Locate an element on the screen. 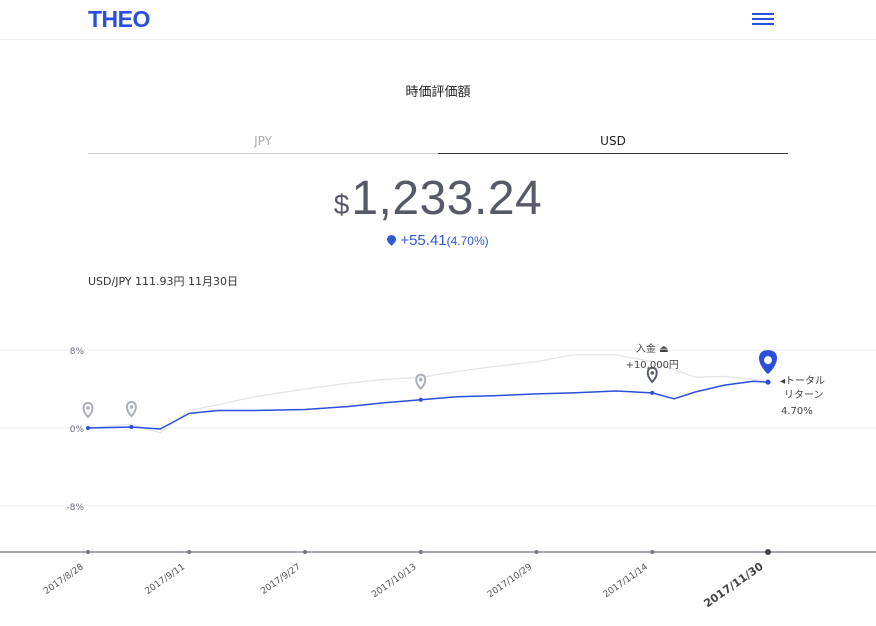 This screenshot has height=626, width=876. x-tick-label: 2017/8/28 is located at coordinates (64, 579).